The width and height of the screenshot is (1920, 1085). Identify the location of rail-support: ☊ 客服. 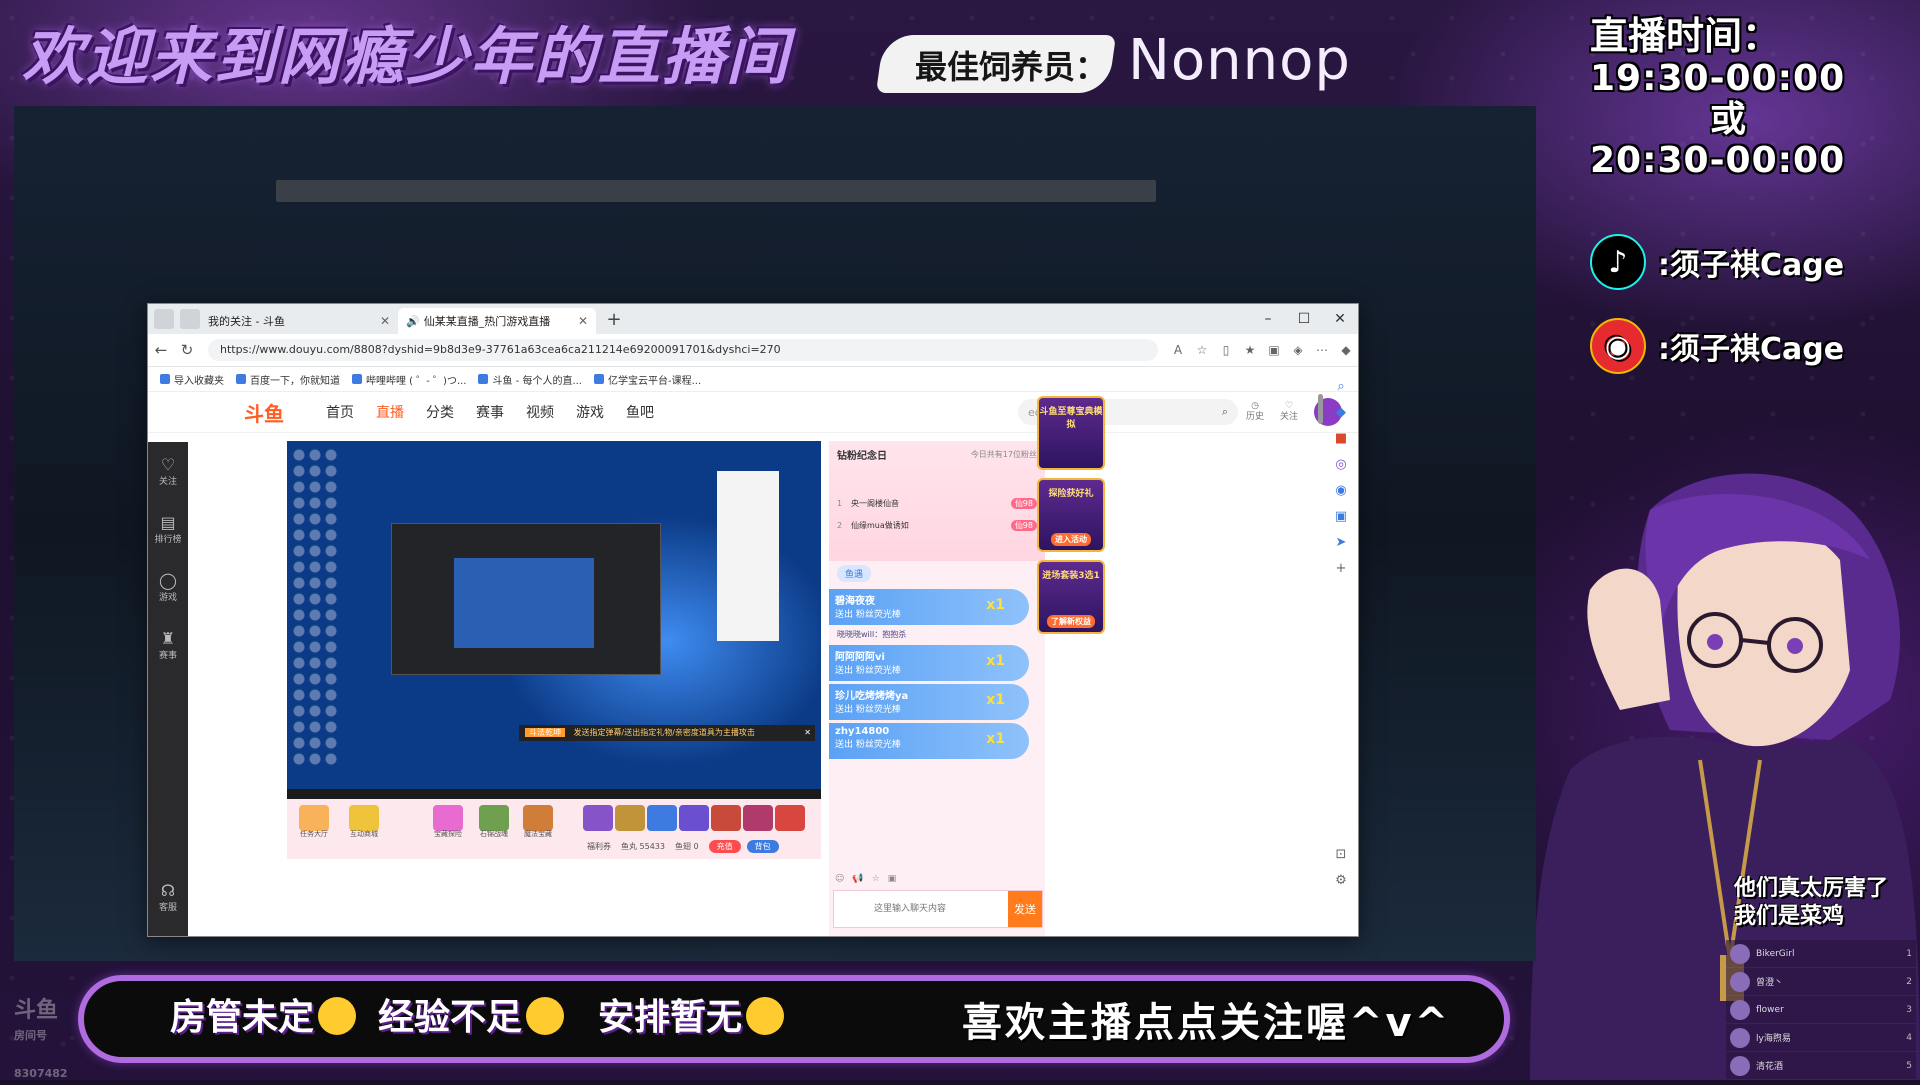
(168, 897).